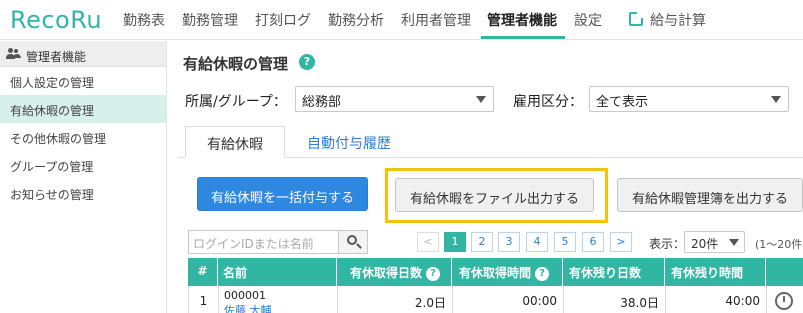 Image resolution: width=803 pixels, height=313 pixels. Describe the element at coordinates (537, 242) in the screenshot. I see `pagination-page-4: 4` at that location.